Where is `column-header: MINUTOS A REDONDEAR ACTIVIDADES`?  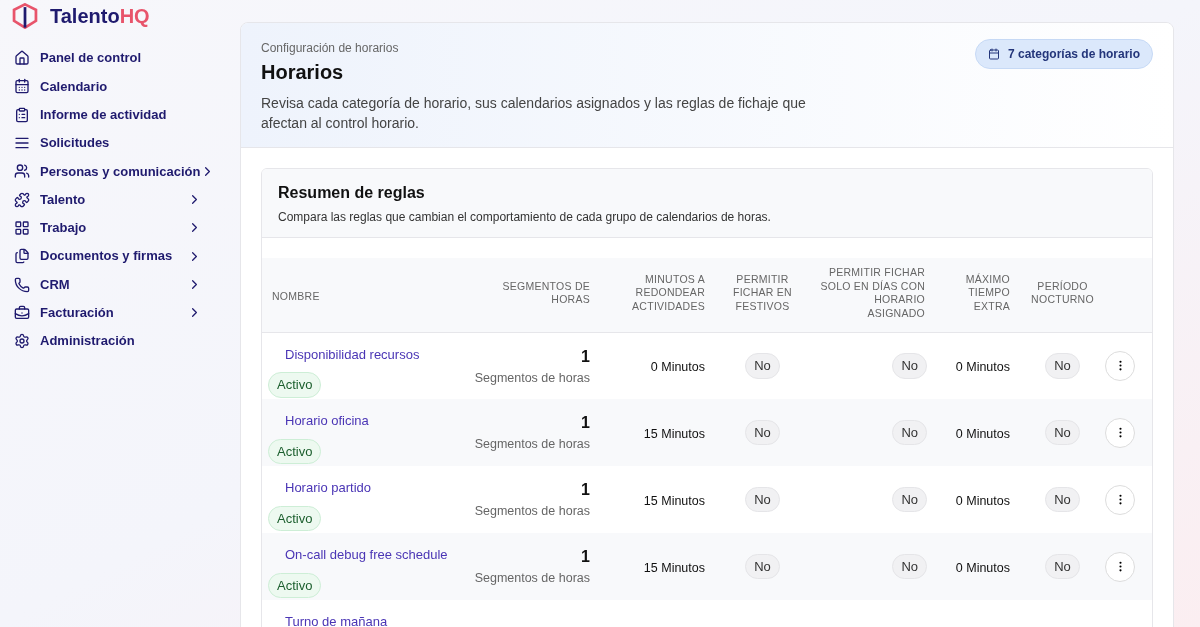
column-header: MINUTOS A REDONDEAR ACTIVIDADES is located at coordinates (668, 293).